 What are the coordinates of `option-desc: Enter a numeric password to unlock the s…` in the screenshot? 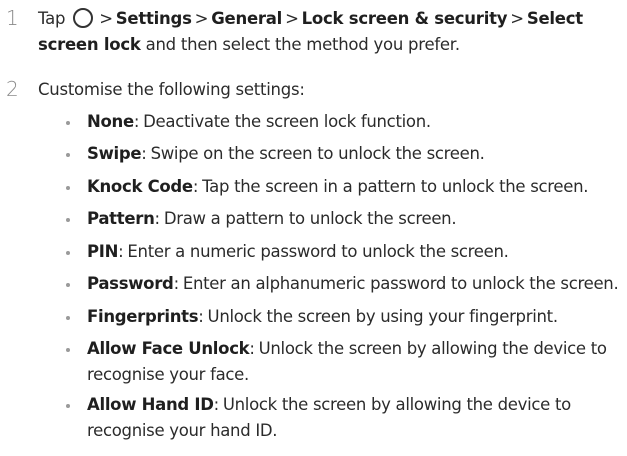 It's located at (318, 251).